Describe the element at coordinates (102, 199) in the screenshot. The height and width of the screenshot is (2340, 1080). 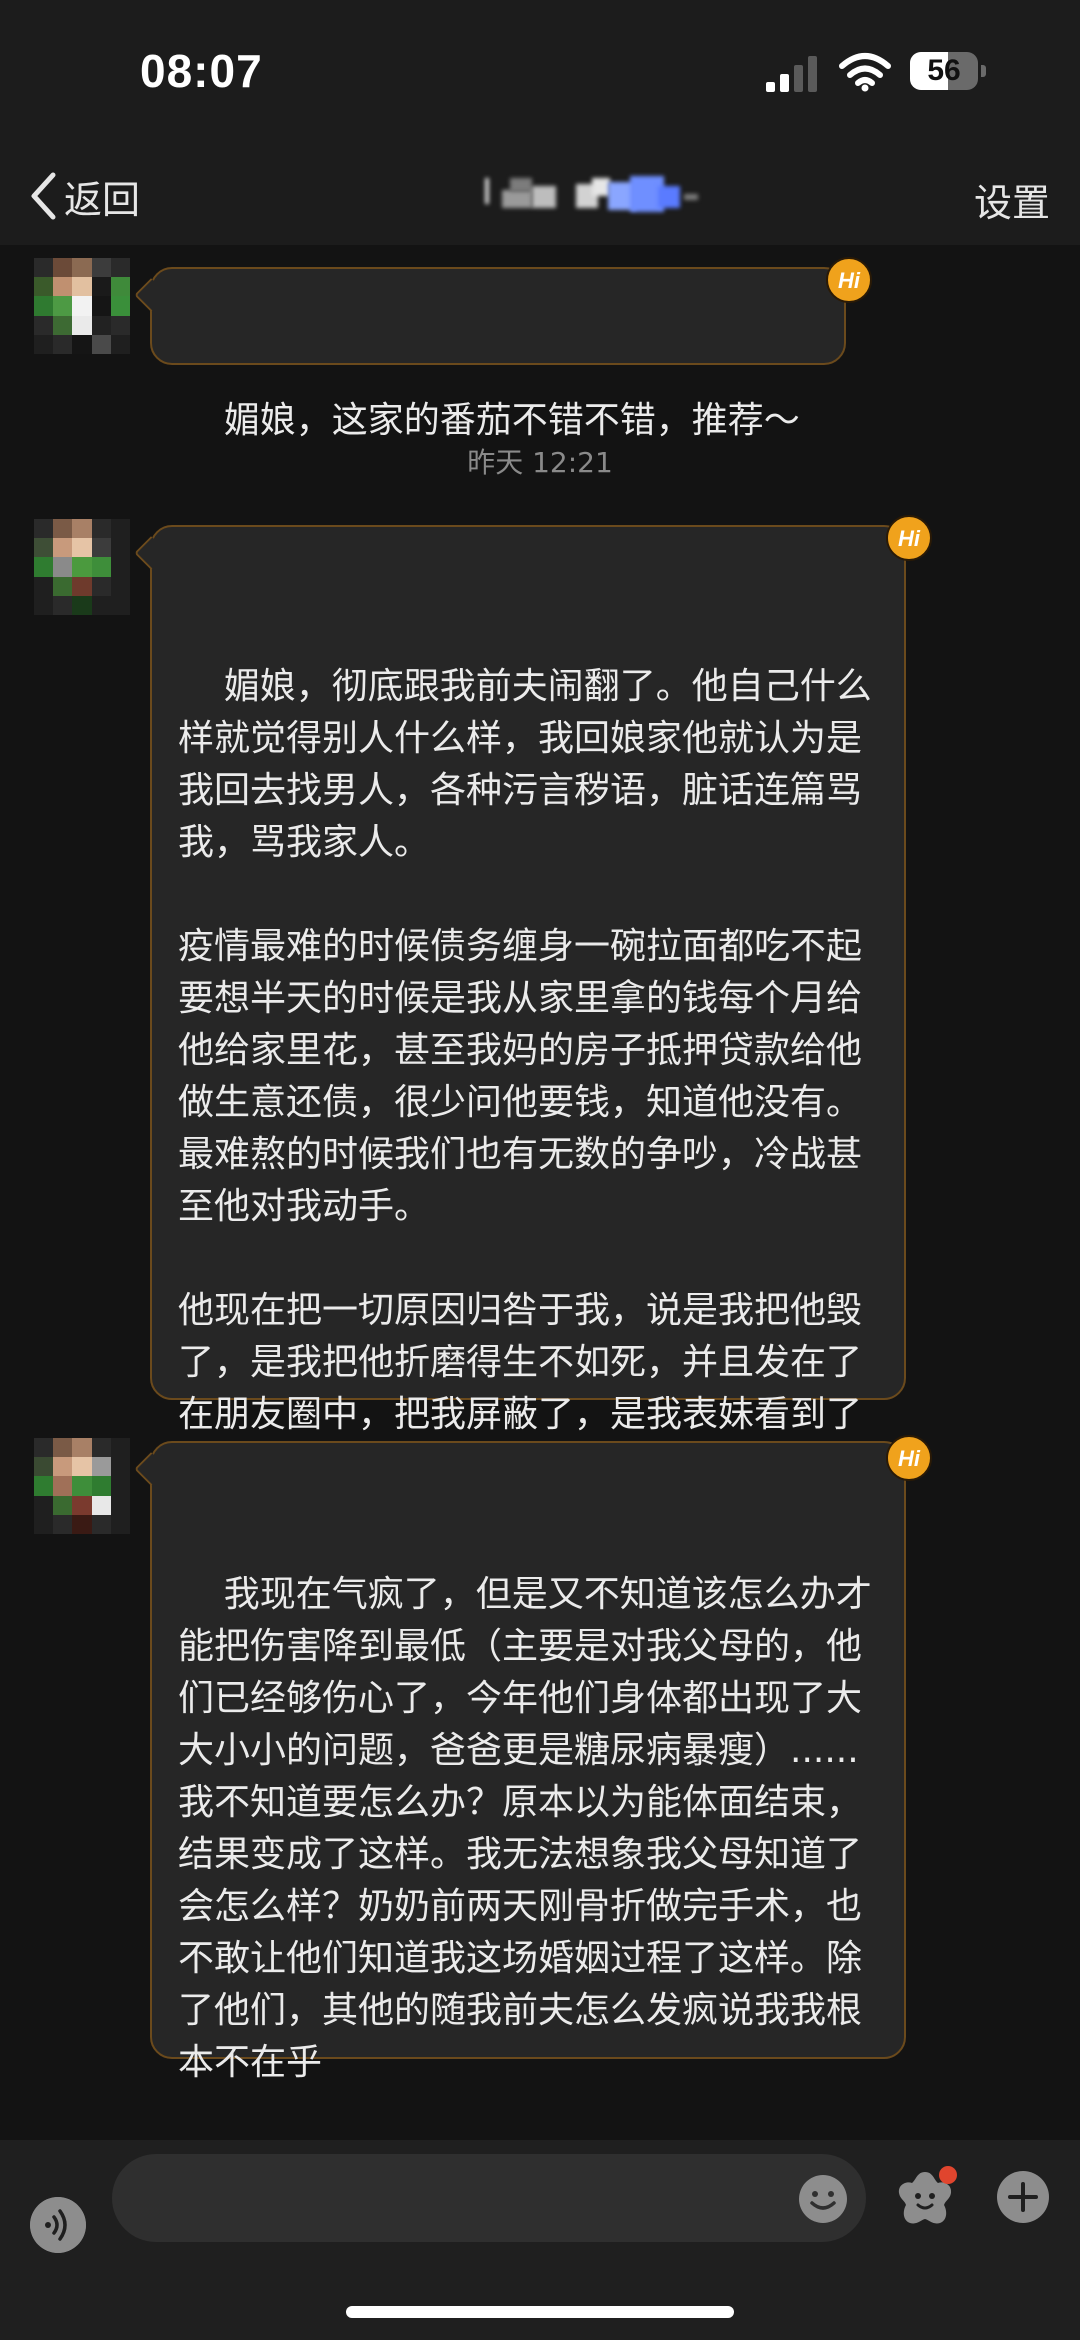
I see `back-label: 返回` at that location.